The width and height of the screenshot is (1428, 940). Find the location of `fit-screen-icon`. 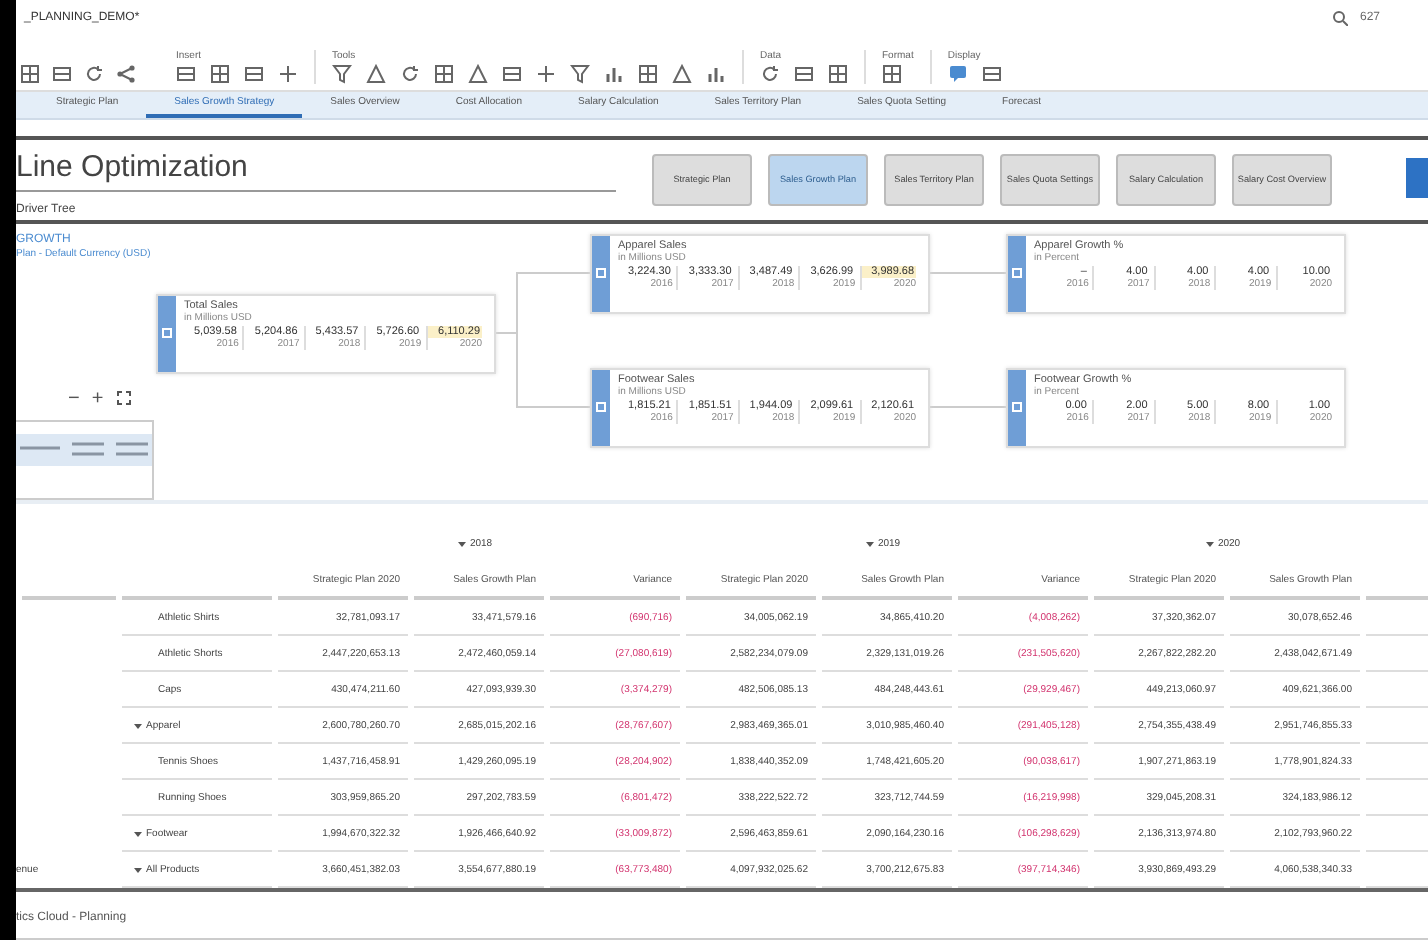

fit-screen-icon is located at coordinates (123, 398).